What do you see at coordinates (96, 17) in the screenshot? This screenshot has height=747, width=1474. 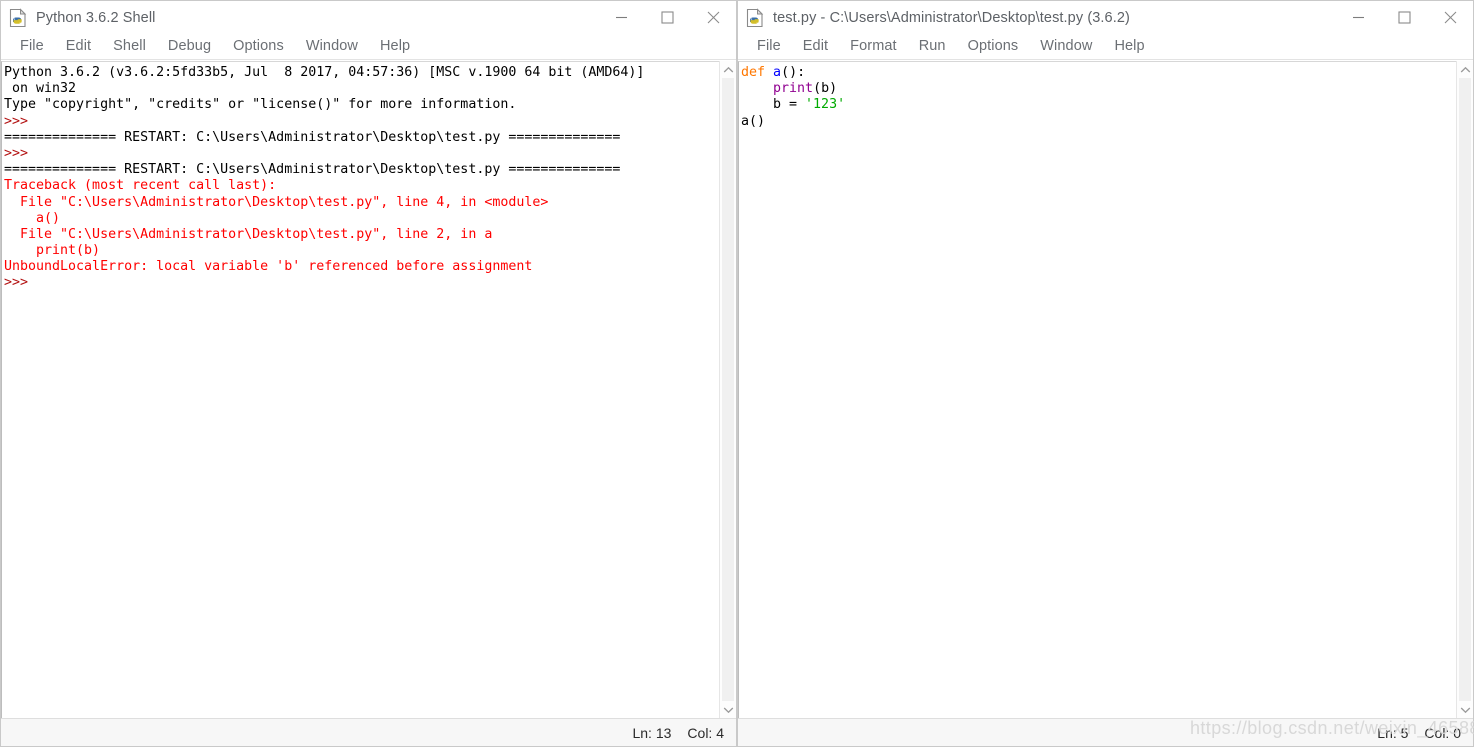 I see `shell-title-text: Python 3.6.2 Shell` at bounding box center [96, 17].